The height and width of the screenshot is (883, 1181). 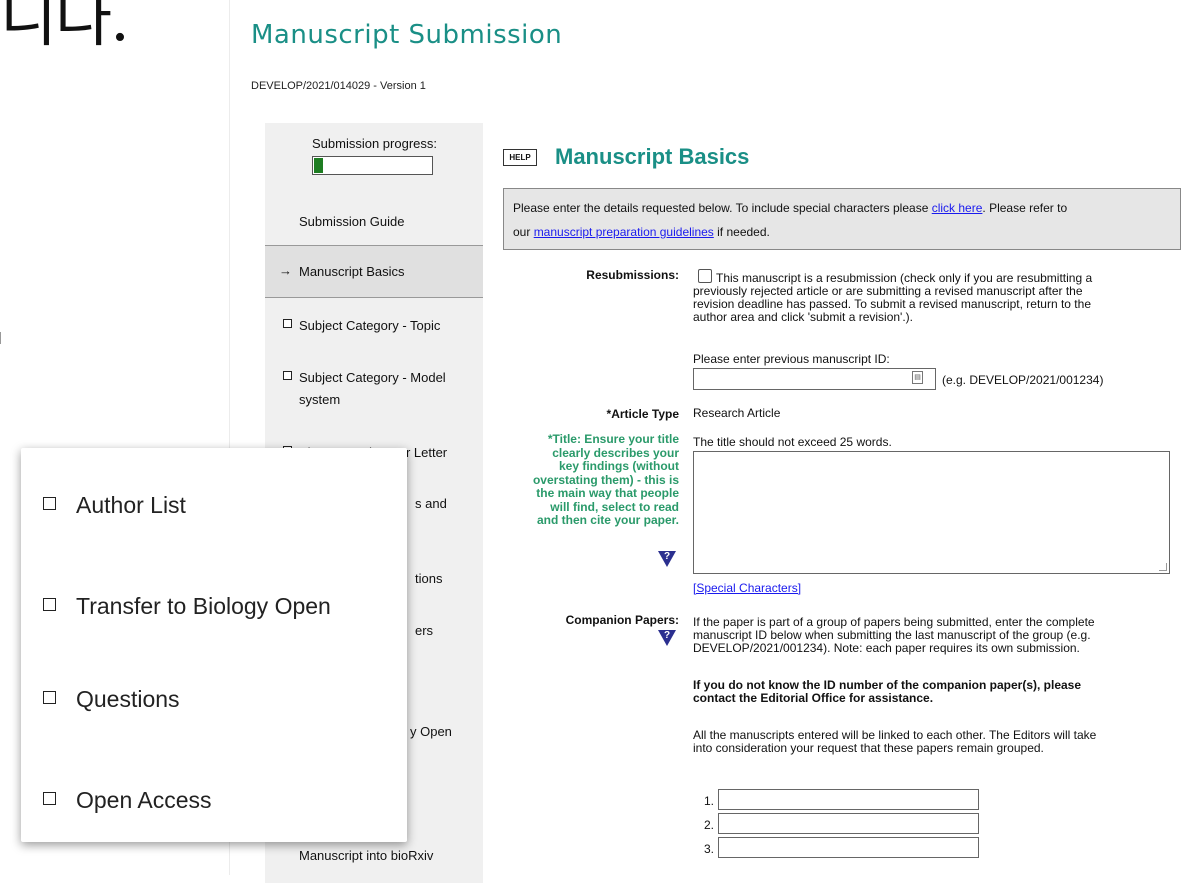 I want to click on page-title: Manuscript Submission, so click(x=407, y=35).